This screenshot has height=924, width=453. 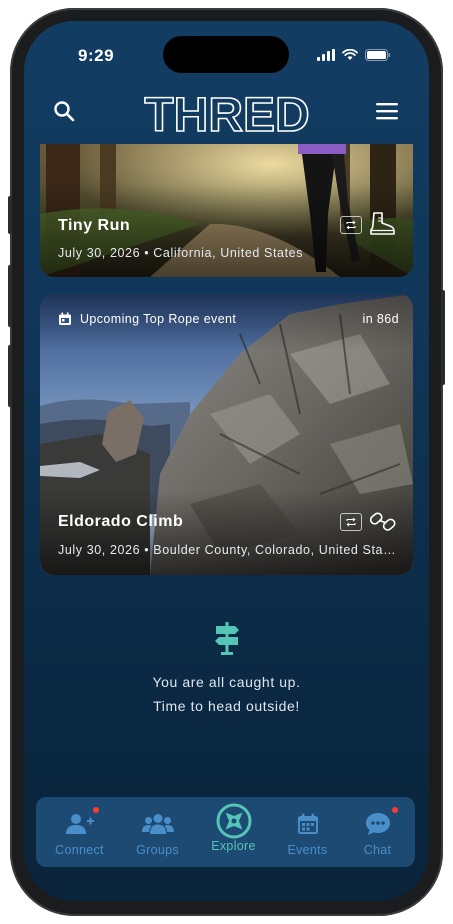 What do you see at coordinates (10, 296) in the screenshot?
I see `volume-up-button` at bounding box center [10, 296].